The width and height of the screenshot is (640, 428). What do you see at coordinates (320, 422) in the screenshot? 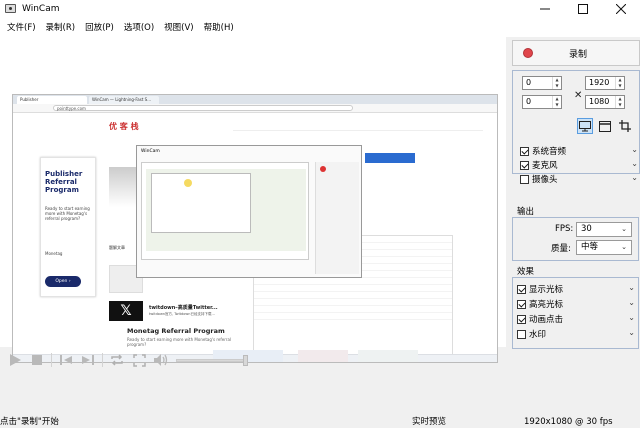
I see `status-bar: 点击"录制"开始 实时预览 1920x1080 @ 30 fps` at bounding box center [320, 422].